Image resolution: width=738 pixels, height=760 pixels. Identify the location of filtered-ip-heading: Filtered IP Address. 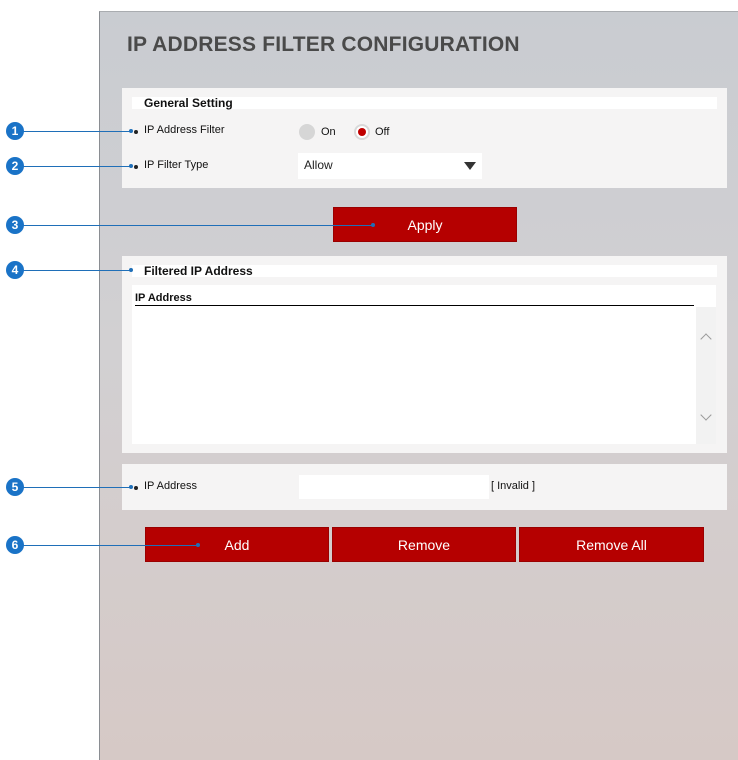
(424, 271).